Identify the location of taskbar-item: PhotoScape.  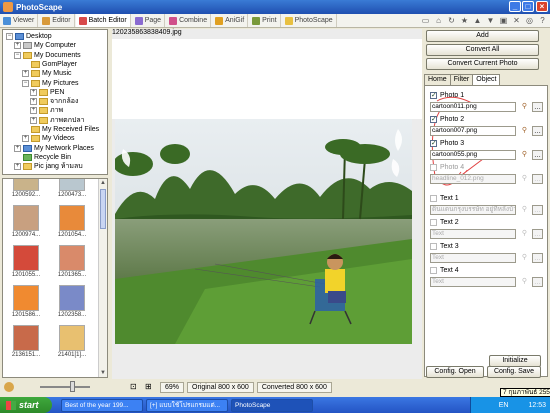
(272, 405).